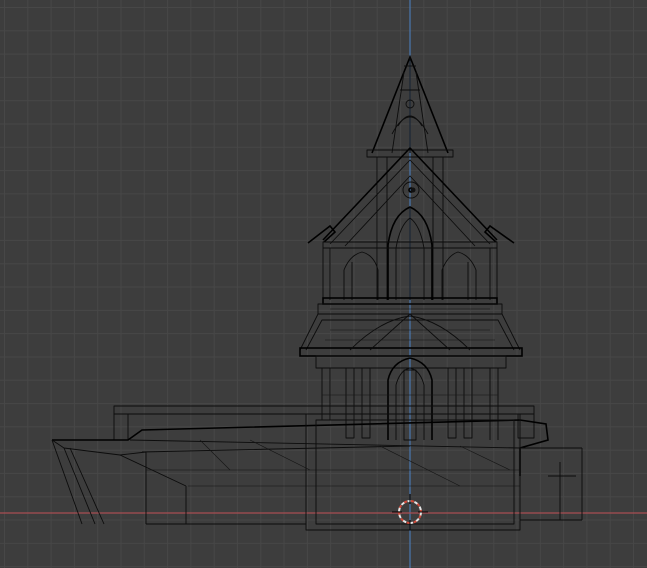 Image resolution: width=647 pixels, height=568 pixels. Describe the element at coordinates (413, 190) in the screenshot. I see `object-origin-icon` at that location.